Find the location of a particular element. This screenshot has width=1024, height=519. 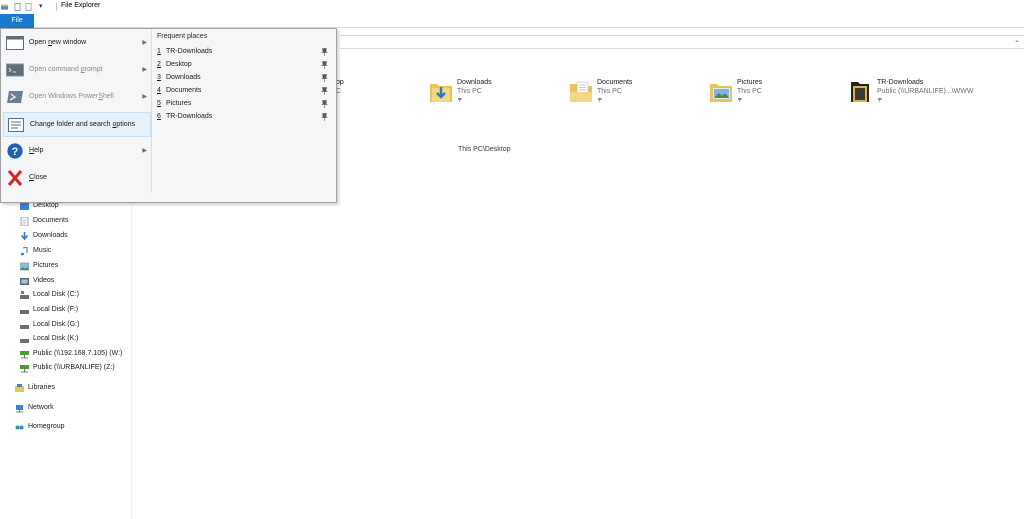

nav-item-label: Public (\\URBANLIFE) (Z:) is located at coordinates (74, 367).